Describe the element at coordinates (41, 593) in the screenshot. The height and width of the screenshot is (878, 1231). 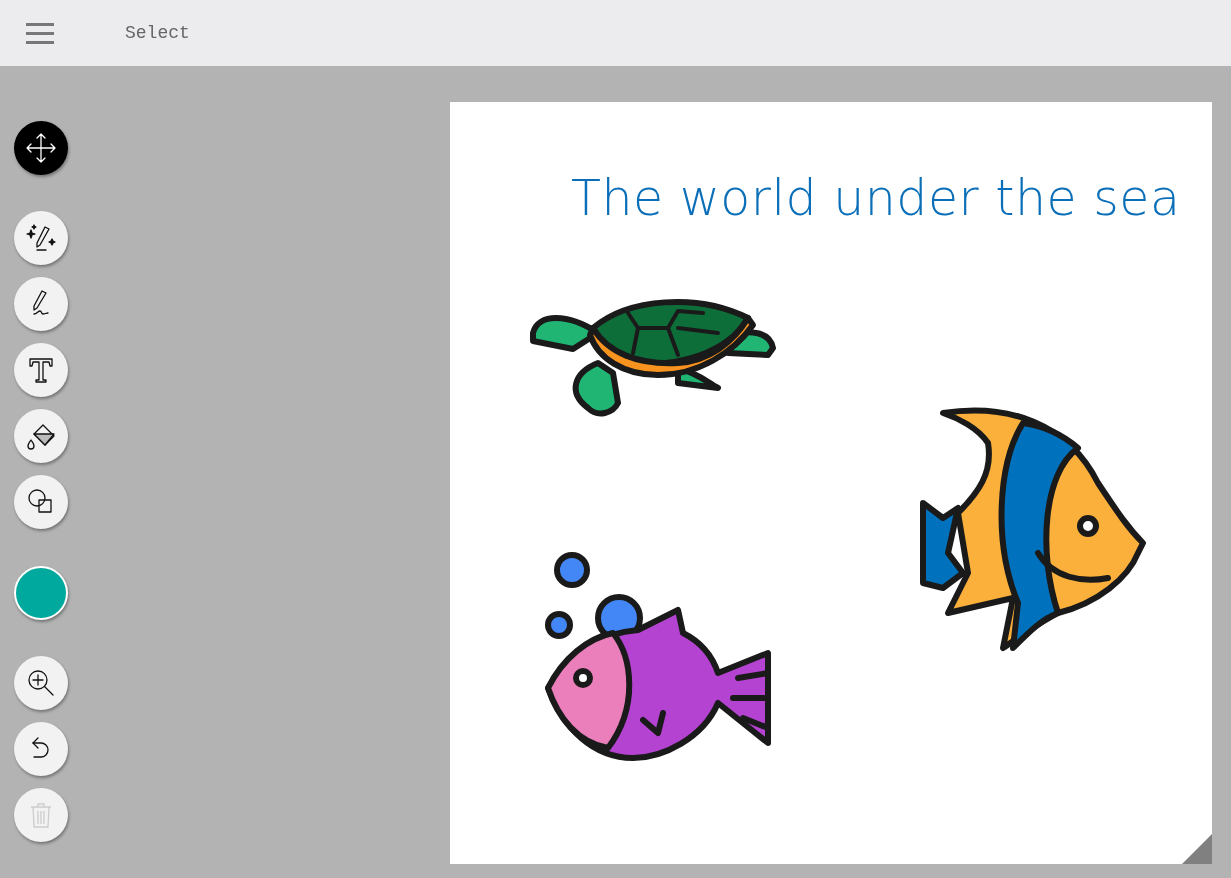
I see `color-swatch` at that location.